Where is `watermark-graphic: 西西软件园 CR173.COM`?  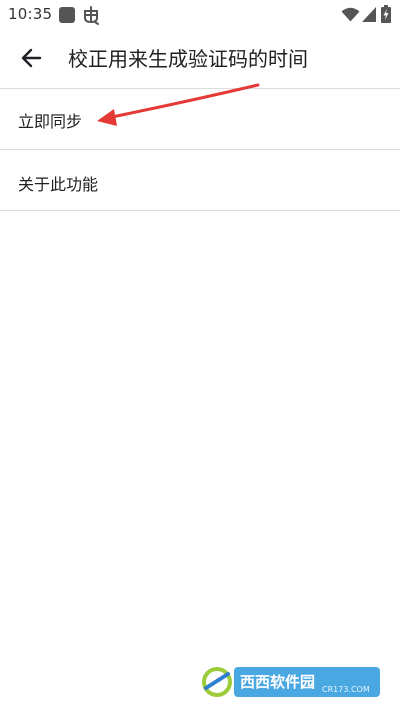 watermark-graphic: 西西软件园 CR173.COM is located at coordinates (291, 682).